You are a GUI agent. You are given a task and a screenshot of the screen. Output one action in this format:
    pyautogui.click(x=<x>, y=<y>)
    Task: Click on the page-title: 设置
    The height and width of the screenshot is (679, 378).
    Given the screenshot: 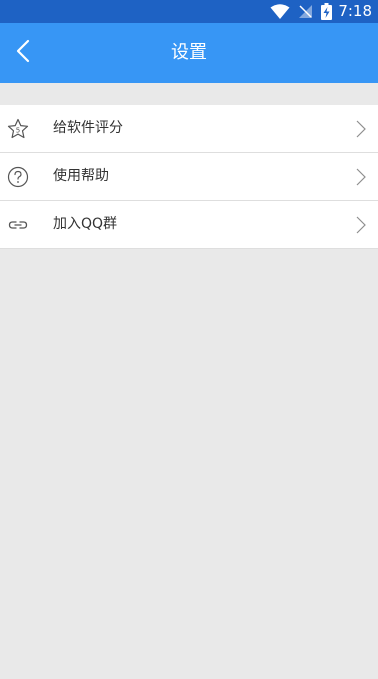 What is the action you would take?
    pyautogui.click(x=189, y=52)
    